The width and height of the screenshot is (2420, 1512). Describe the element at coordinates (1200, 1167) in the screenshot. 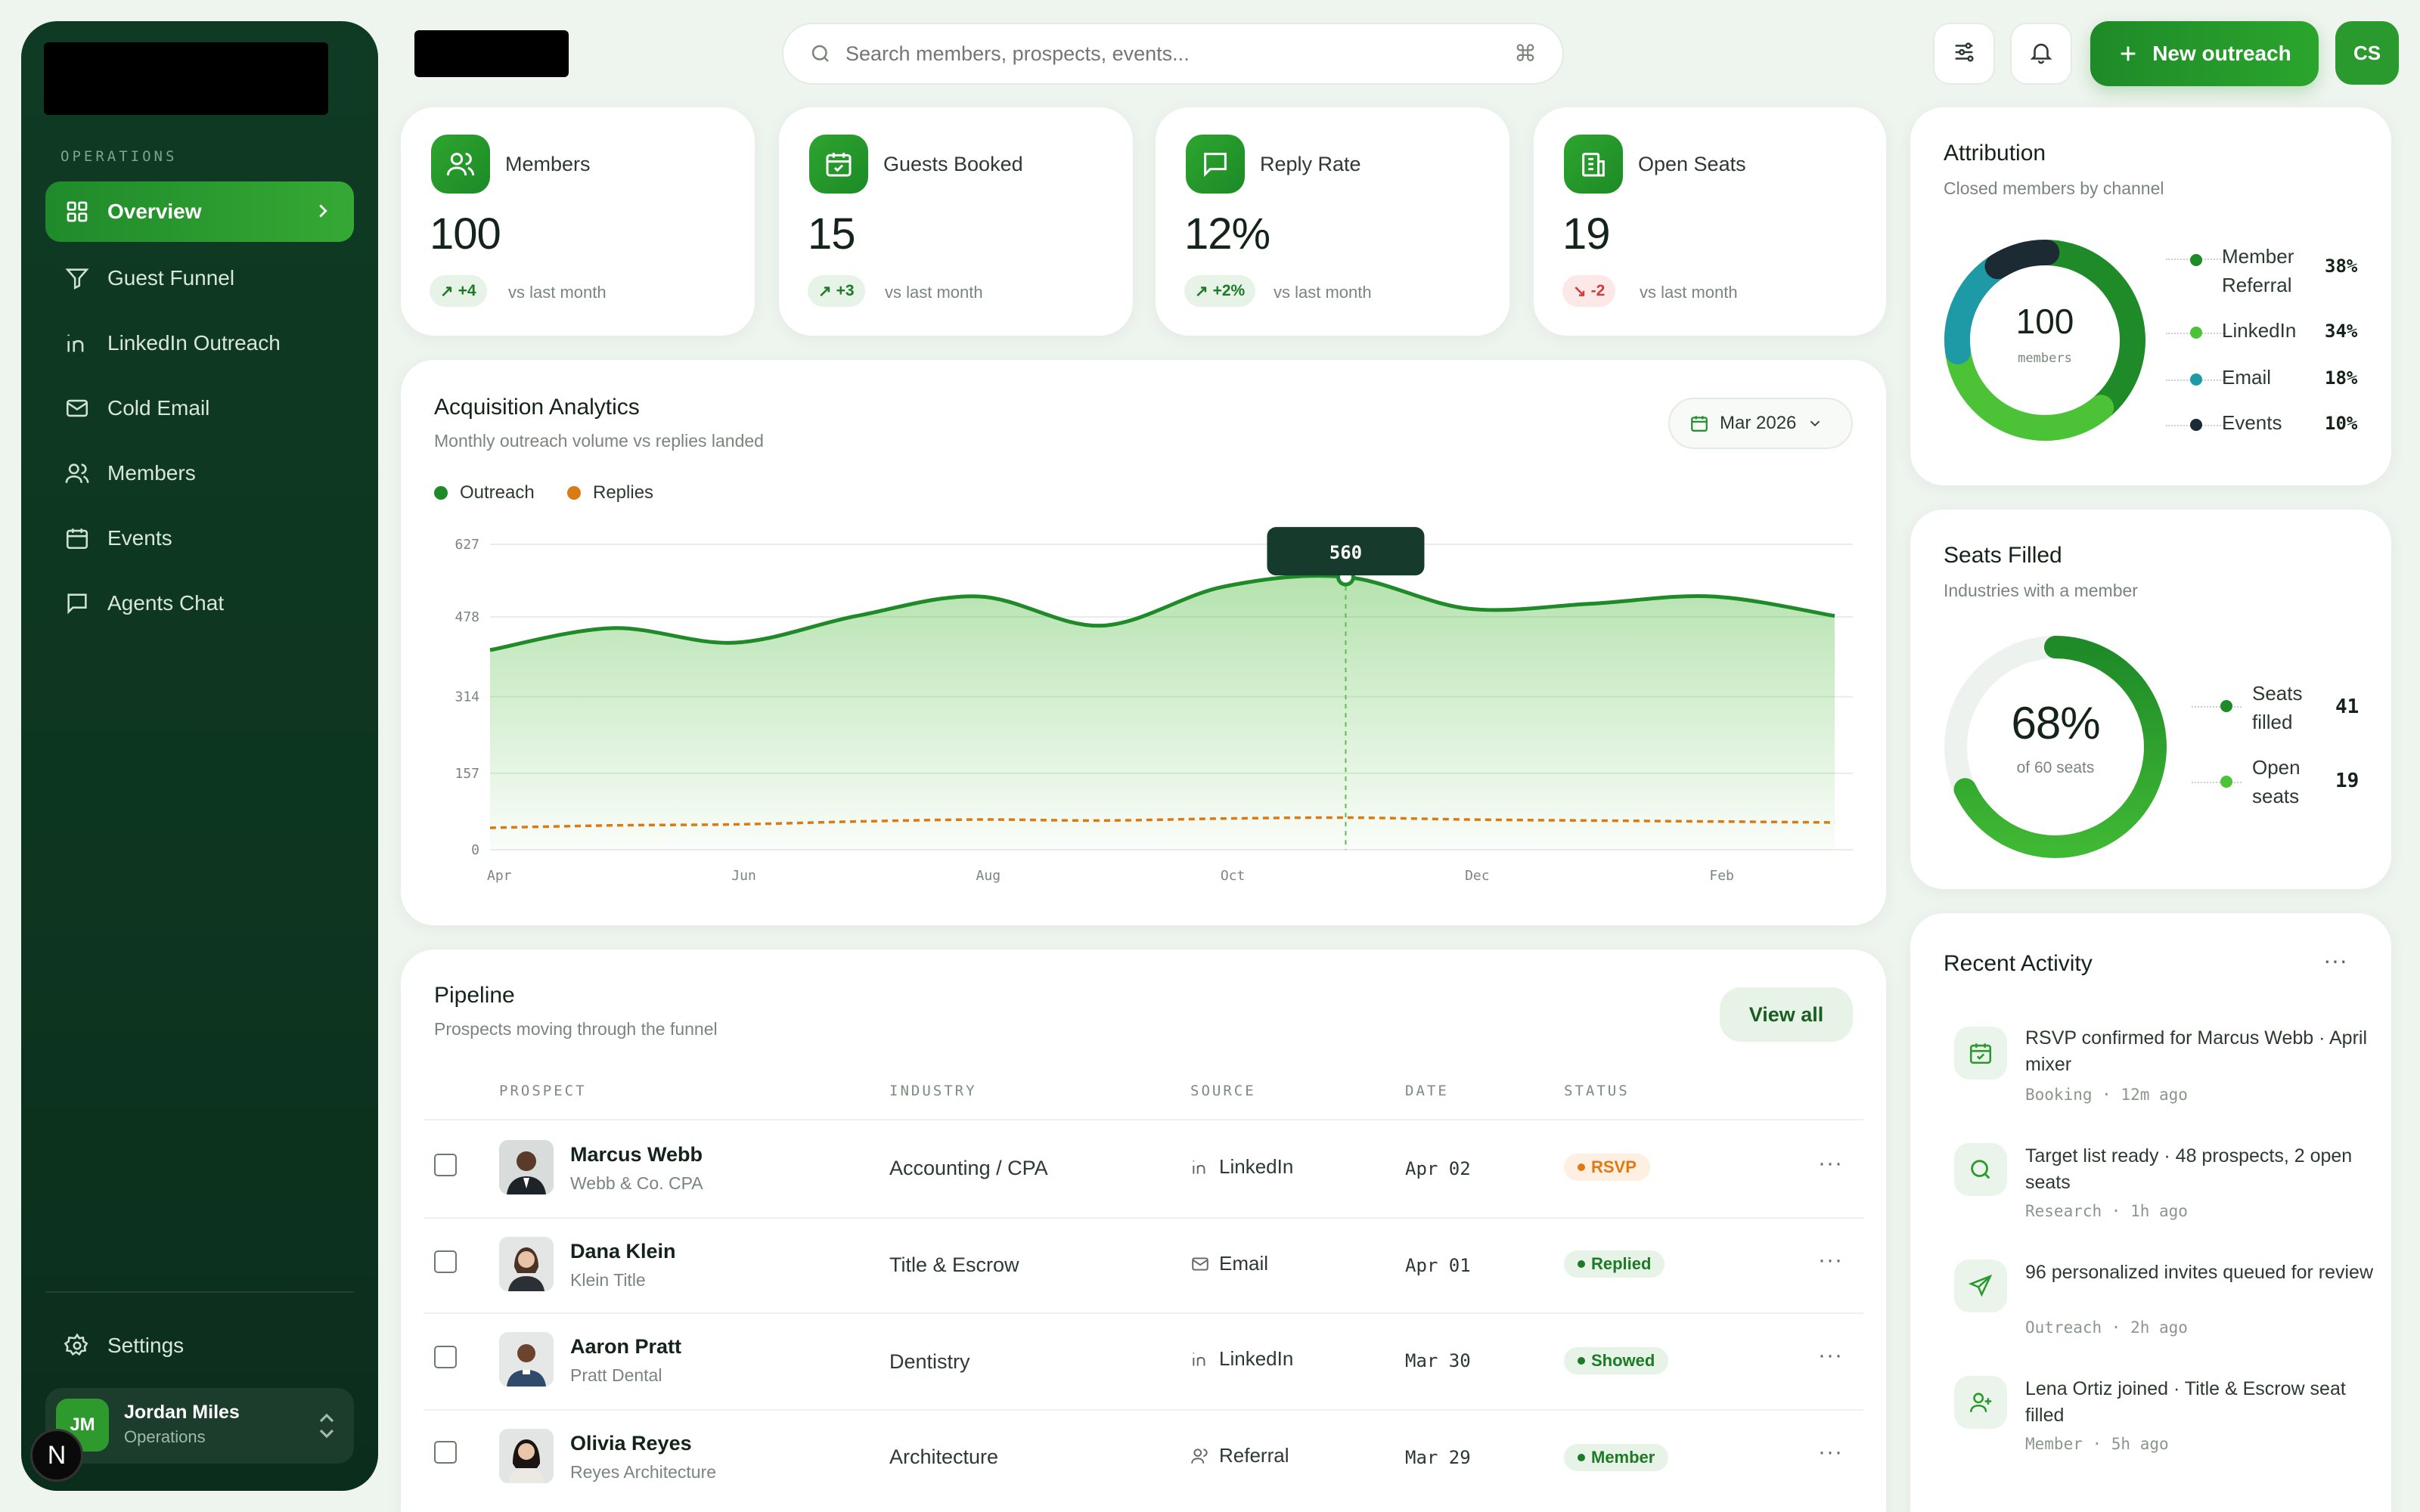

I see `linkedin-icon` at that location.